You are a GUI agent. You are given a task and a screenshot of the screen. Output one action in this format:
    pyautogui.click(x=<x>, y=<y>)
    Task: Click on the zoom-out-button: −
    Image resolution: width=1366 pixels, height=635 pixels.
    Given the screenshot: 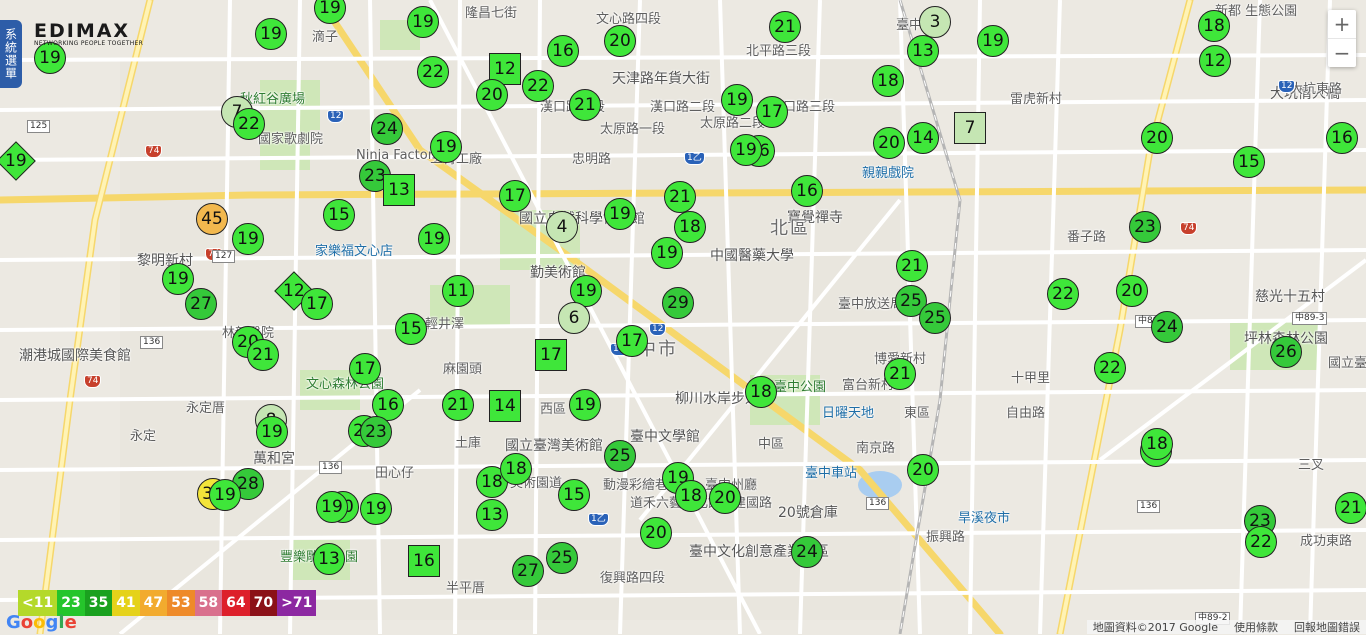 What is the action you would take?
    pyautogui.click(x=1342, y=52)
    